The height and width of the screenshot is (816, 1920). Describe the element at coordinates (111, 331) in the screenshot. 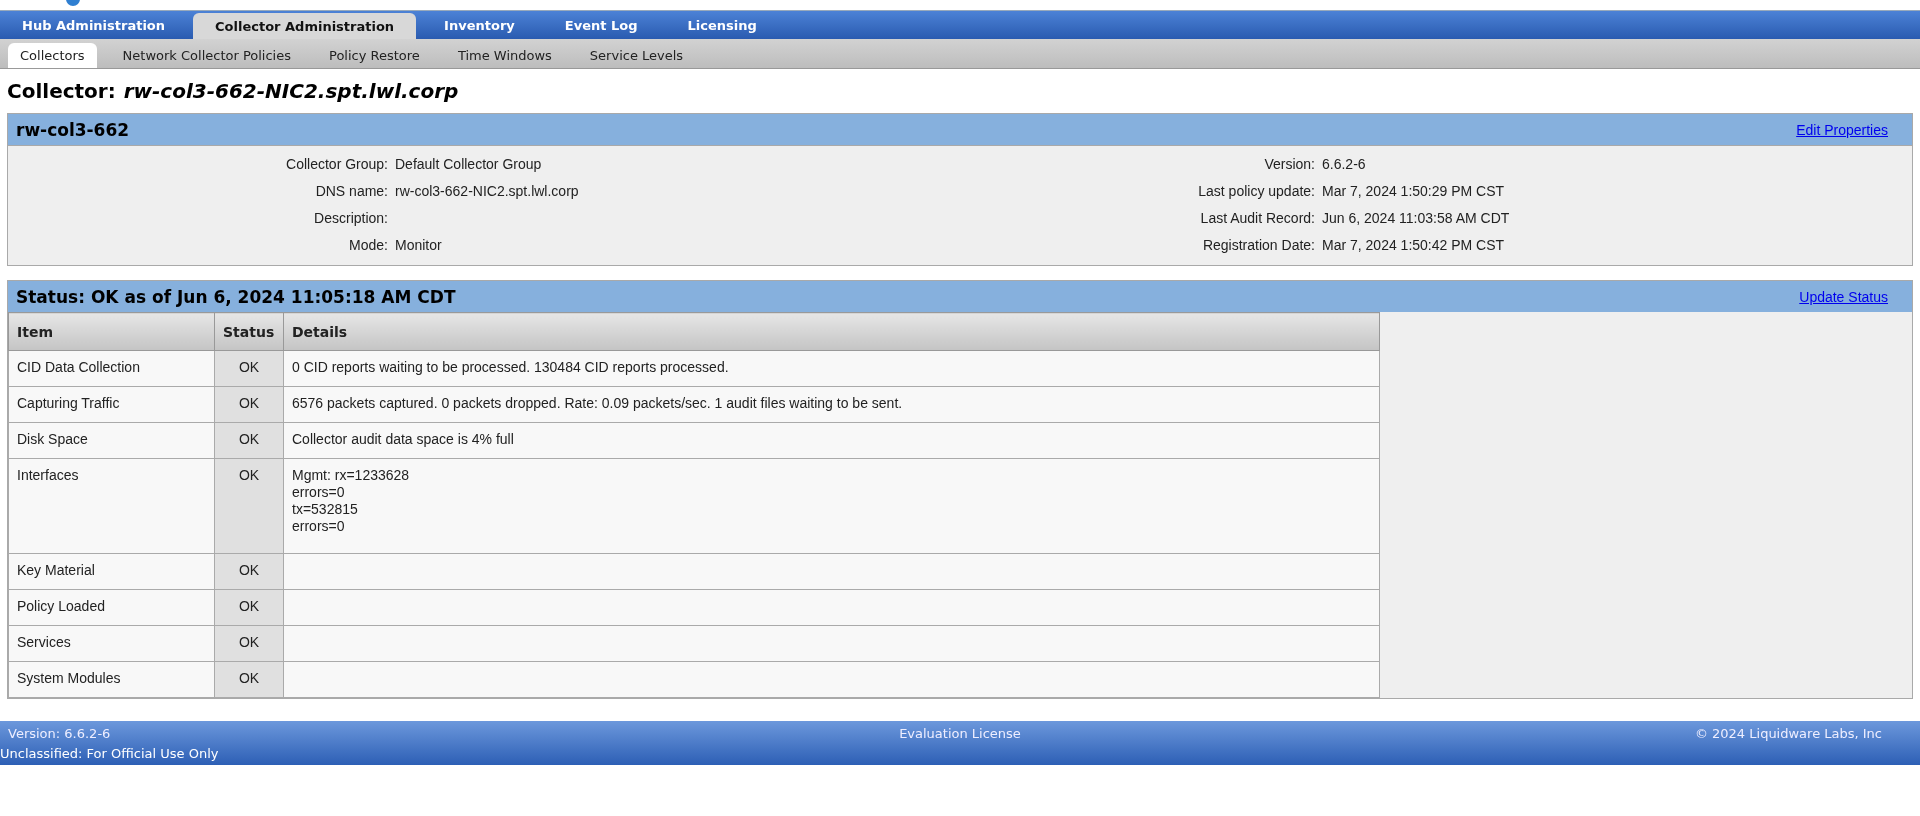

I see `column-header: Item` at that location.